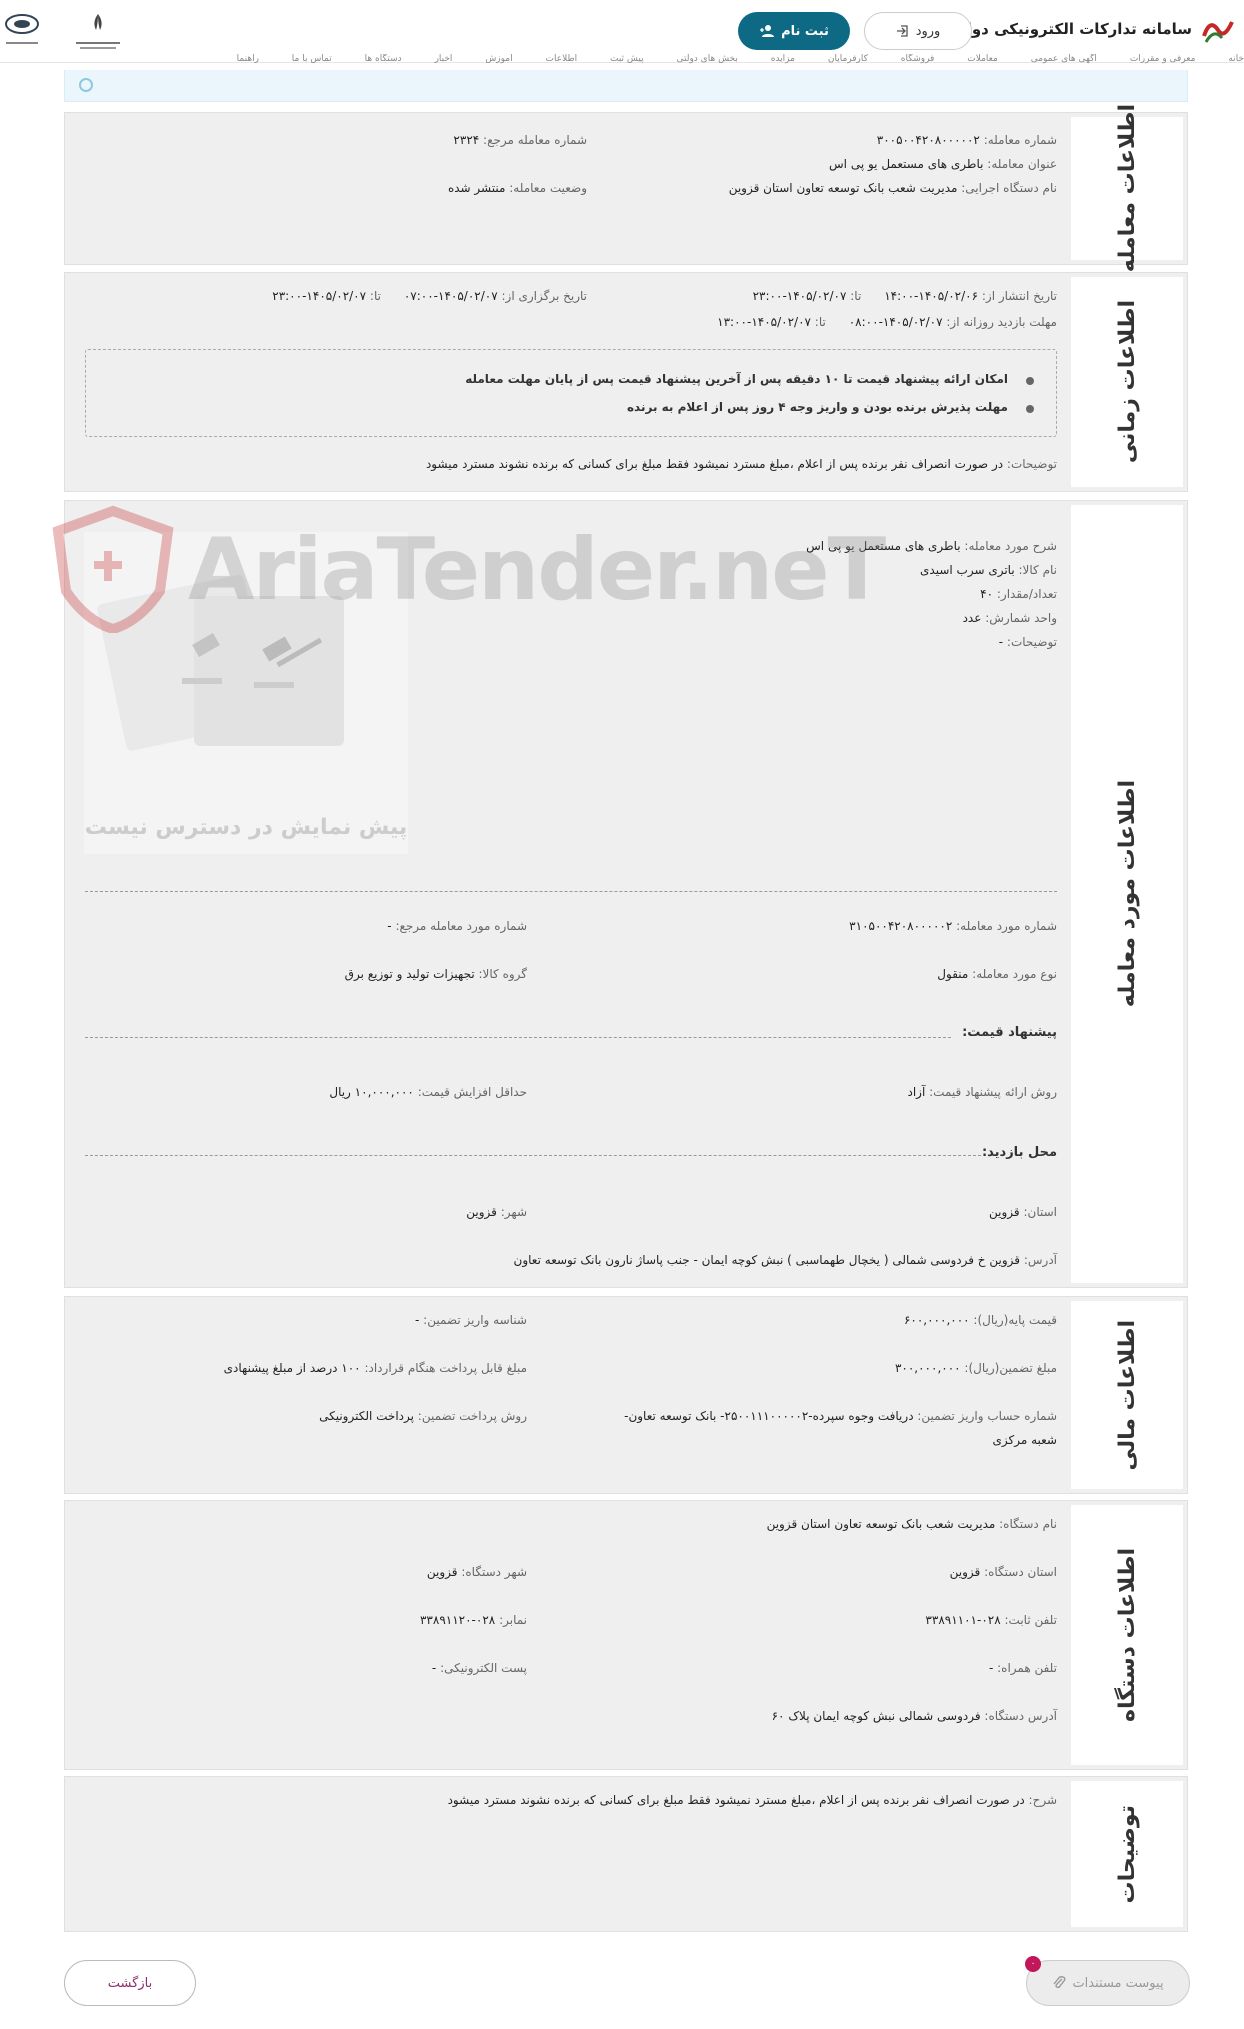 The image size is (1244, 2029). What do you see at coordinates (562, 59) in the screenshot?
I see `nav-item: اطلاعات` at bounding box center [562, 59].